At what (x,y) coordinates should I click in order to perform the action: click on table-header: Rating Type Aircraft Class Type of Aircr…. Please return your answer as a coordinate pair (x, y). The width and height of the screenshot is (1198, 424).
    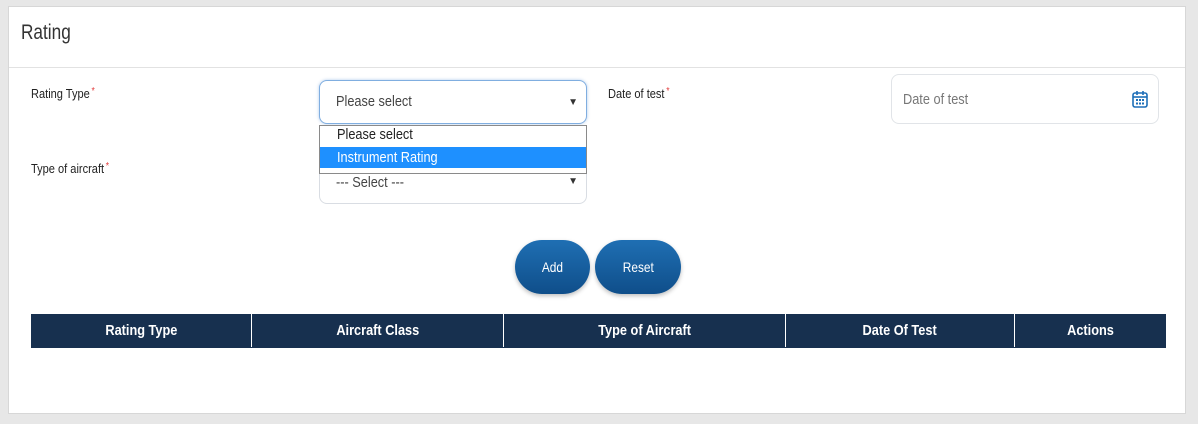
    Looking at the image, I should click on (598, 331).